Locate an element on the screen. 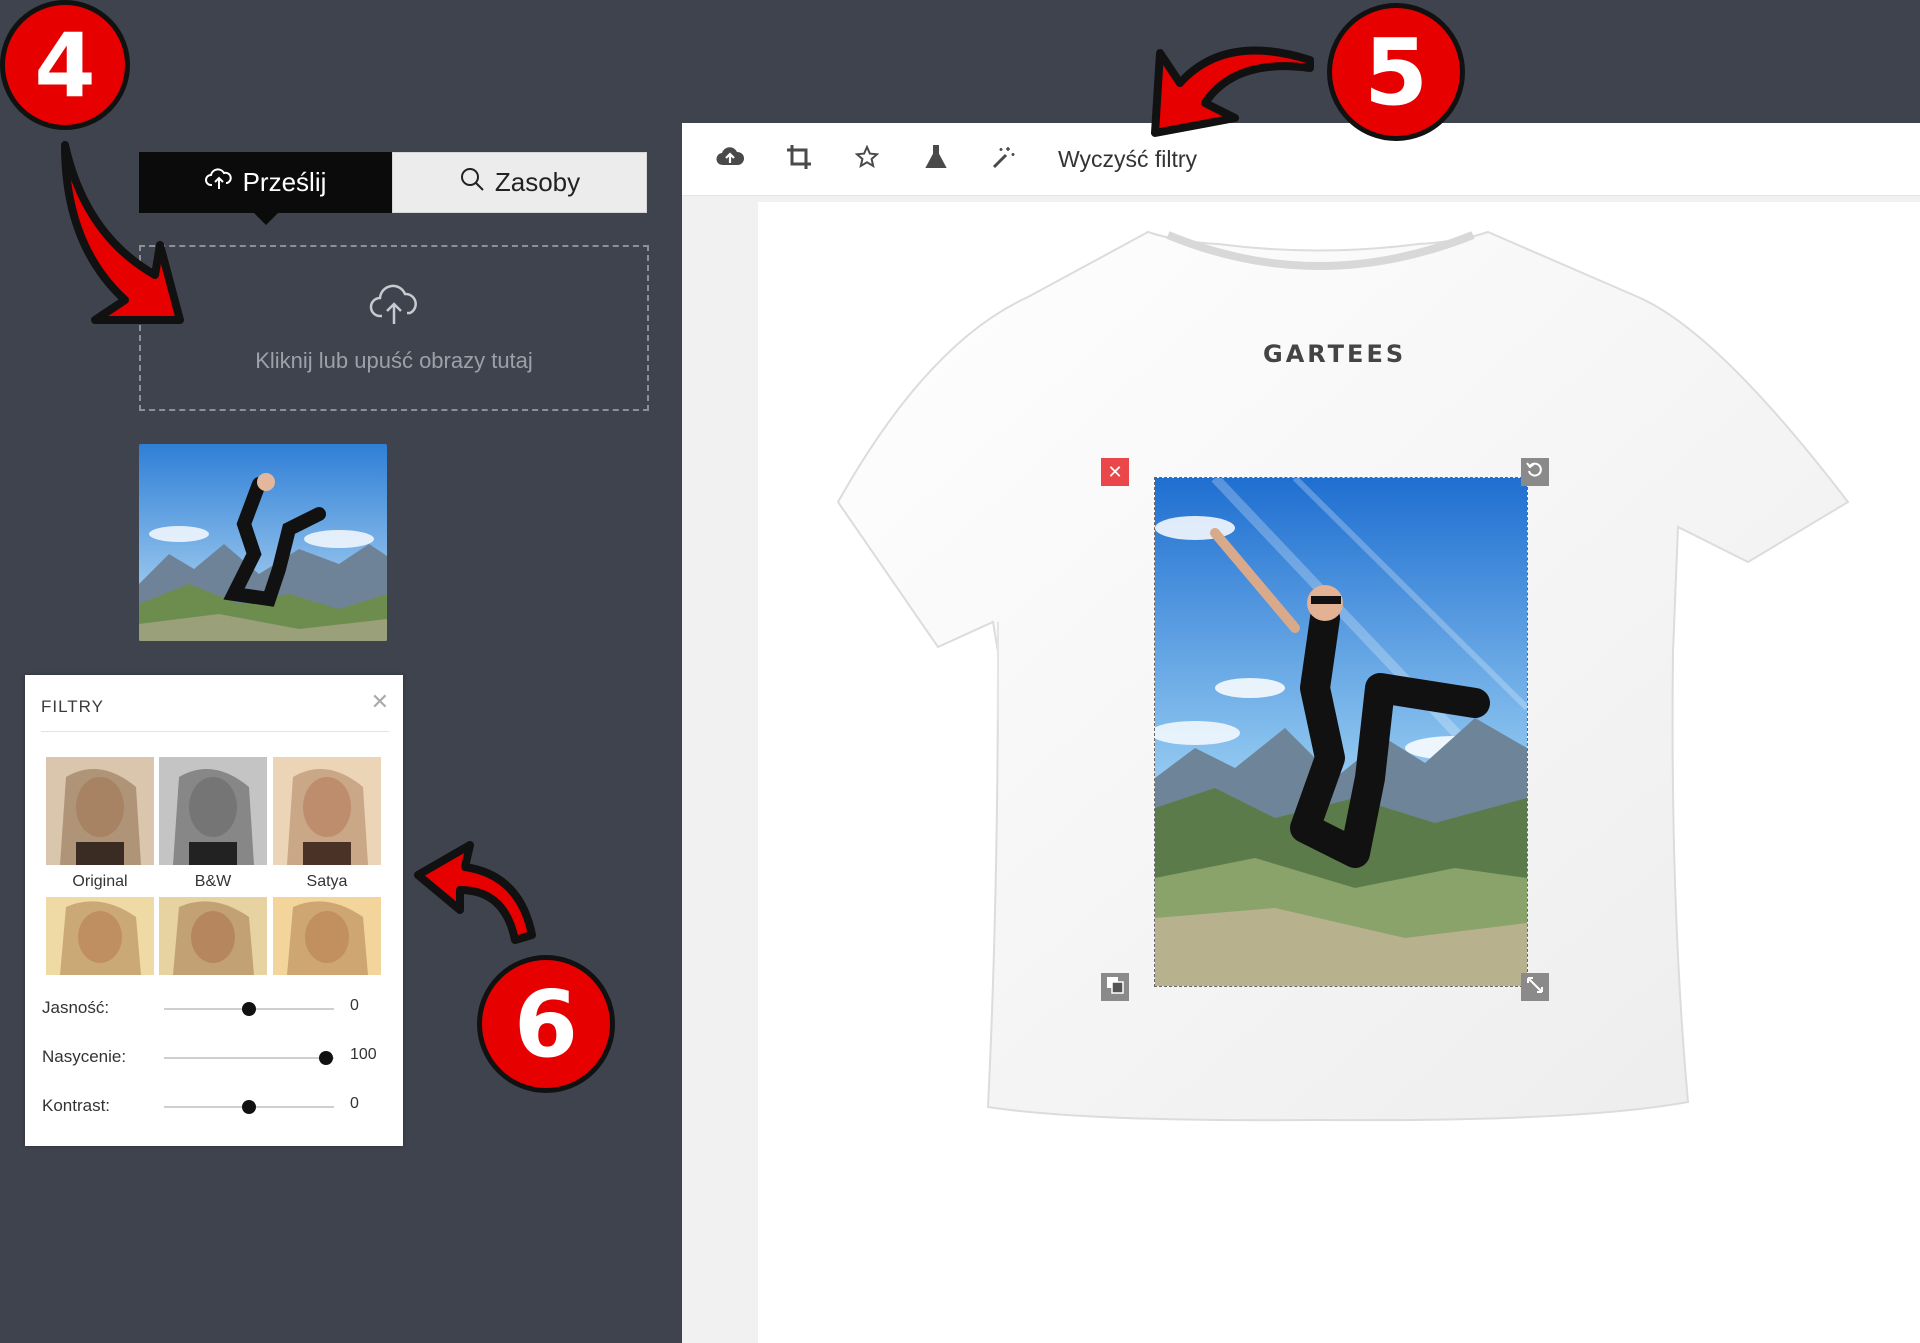  contrast-slider-row: Kontrast: 0 is located at coordinates (217, 1106).